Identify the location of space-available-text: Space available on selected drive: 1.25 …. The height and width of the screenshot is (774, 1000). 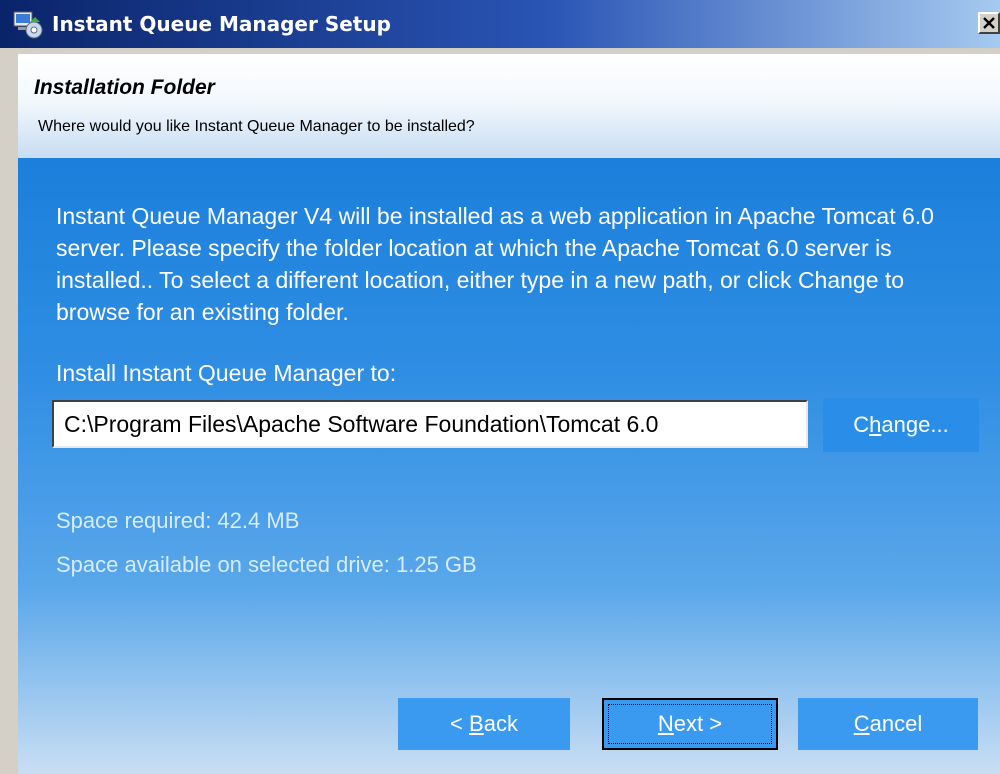
(266, 564).